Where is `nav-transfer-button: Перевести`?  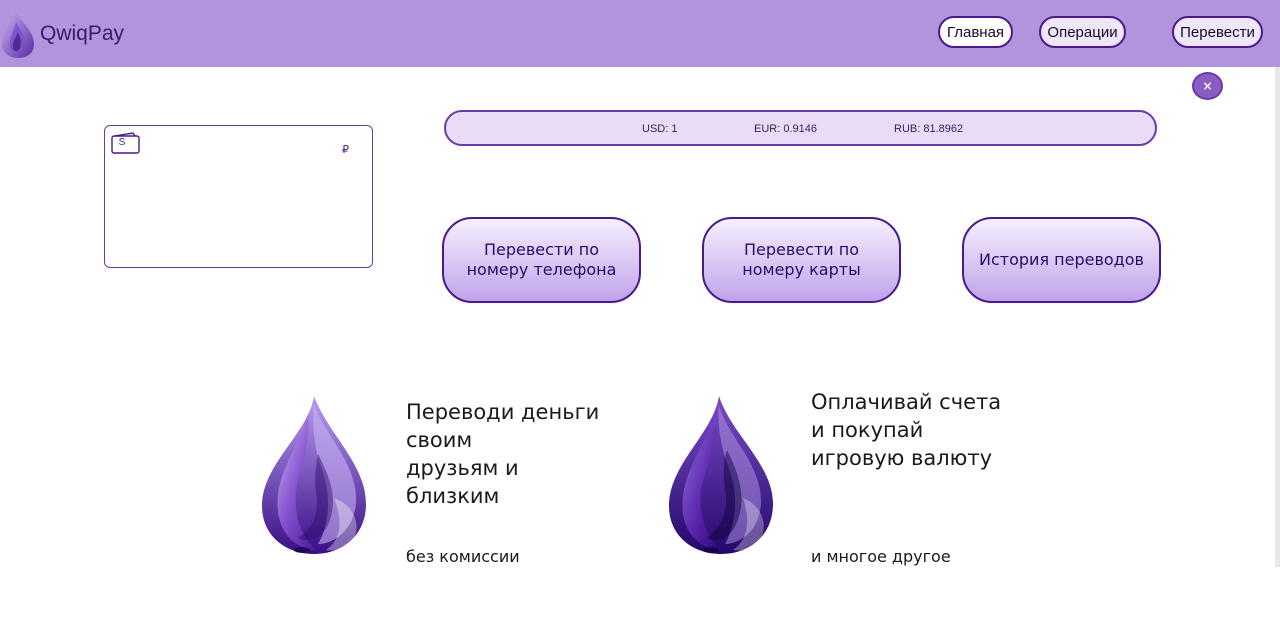
nav-transfer-button: Перевести is located at coordinates (1217, 32).